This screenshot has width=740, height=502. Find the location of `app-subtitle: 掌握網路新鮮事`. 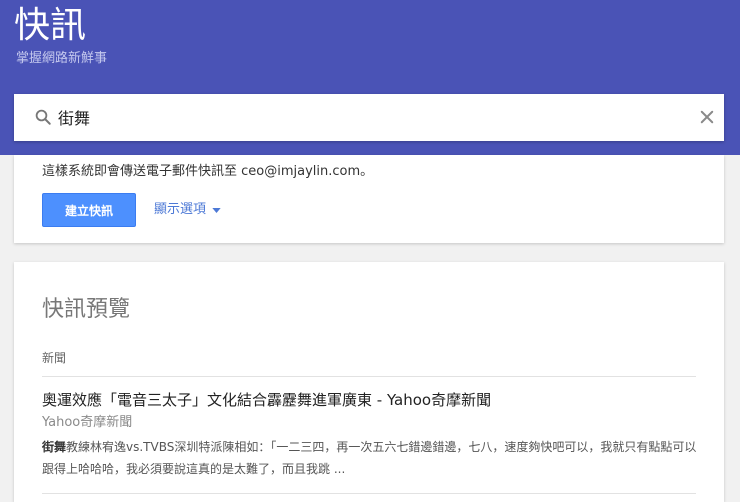

app-subtitle: 掌握網路新鮮事 is located at coordinates (62, 58).